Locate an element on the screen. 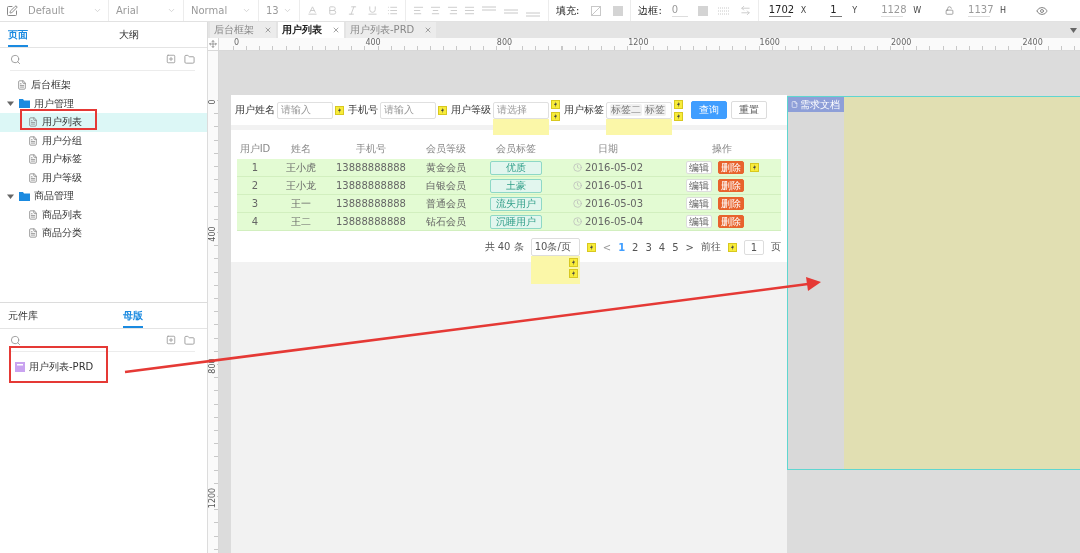 This screenshot has width=1080, height=553. page-item: 商品列表 is located at coordinates (103, 214).